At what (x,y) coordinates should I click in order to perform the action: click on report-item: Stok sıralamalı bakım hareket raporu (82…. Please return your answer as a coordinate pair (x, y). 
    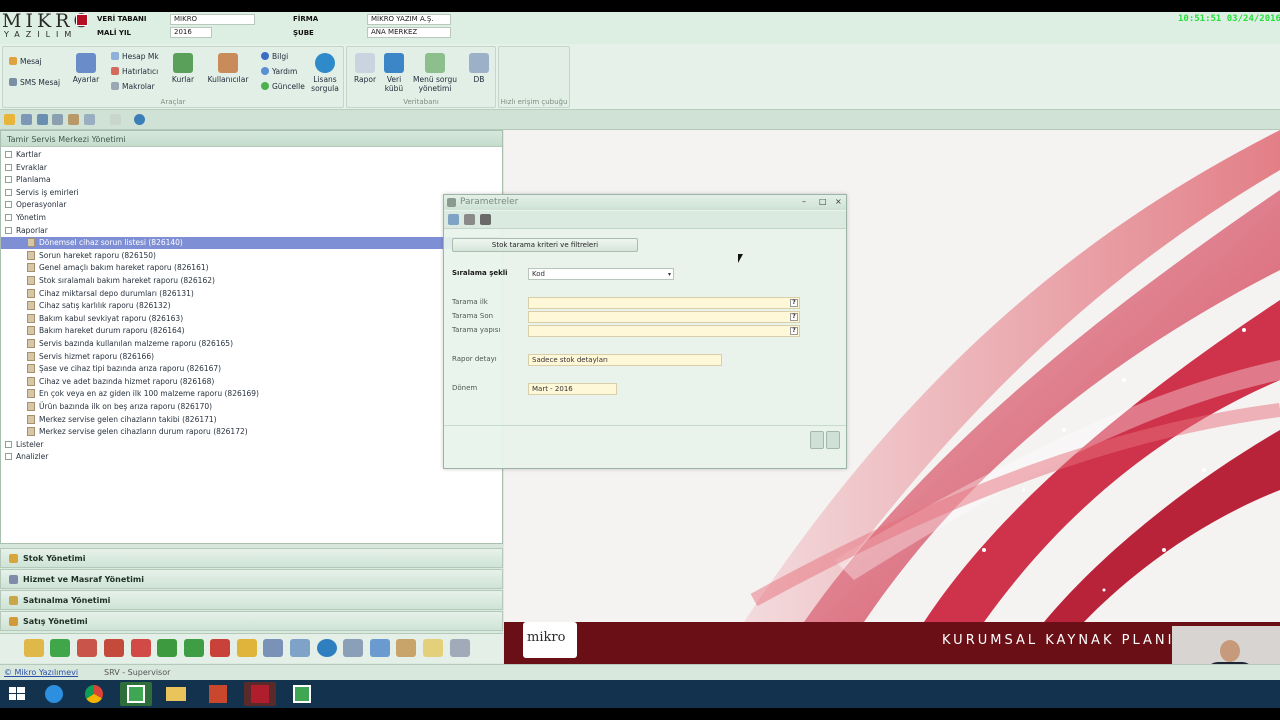
    Looking at the image, I should click on (251, 281).